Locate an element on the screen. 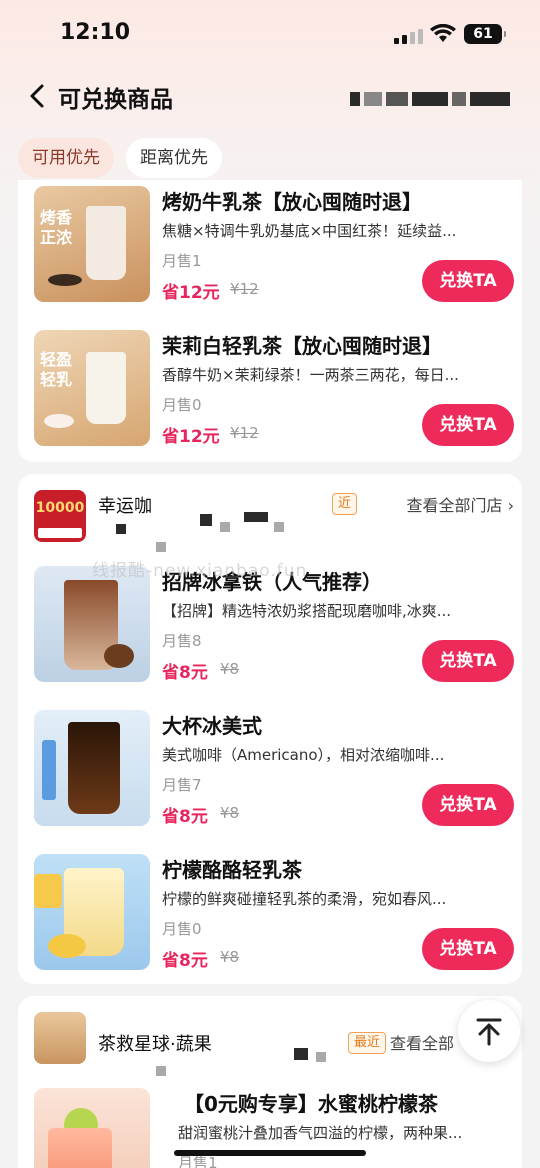 The height and width of the screenshot is (1168, 540). view-all-stores-link: 查看全部 is located at coordinates (422, 1042).